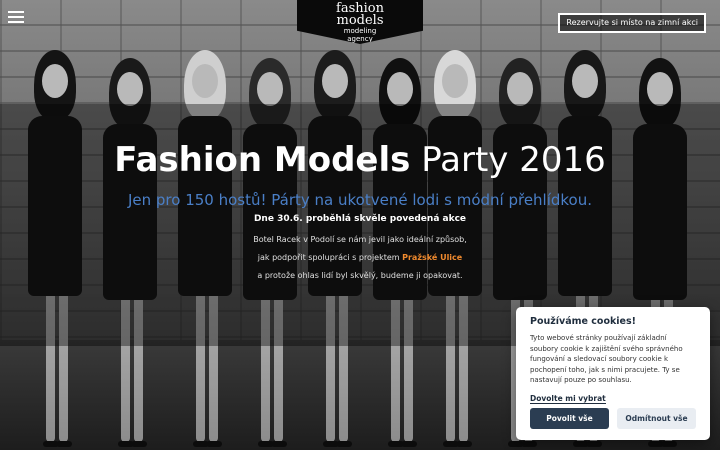  I want to click on logo-text-line2: models, so click(360, 20).